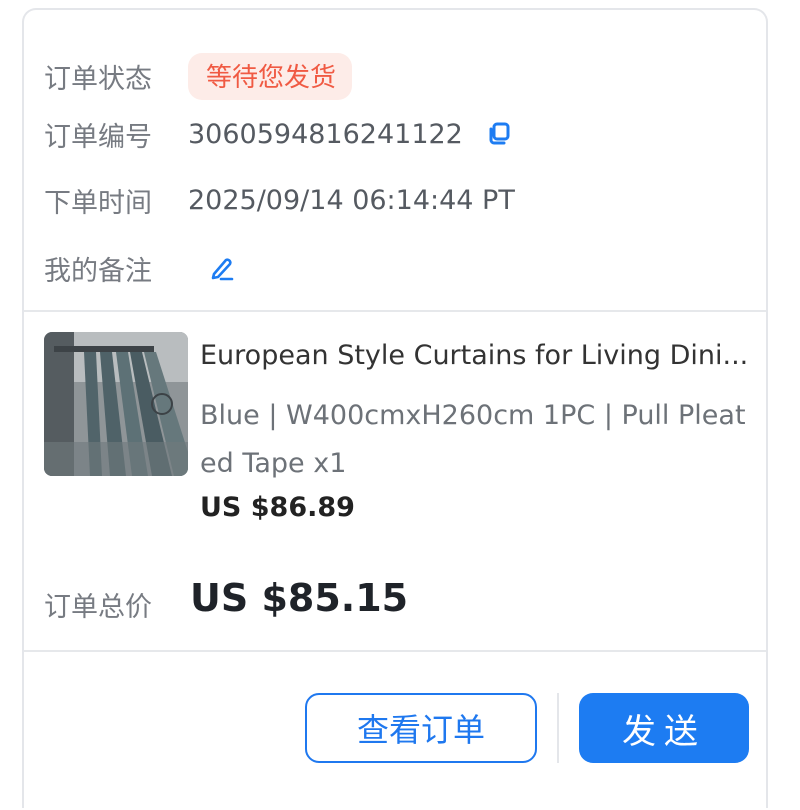  I want to click on status-row: 订单状态 等待您发货, so click(198, 76).